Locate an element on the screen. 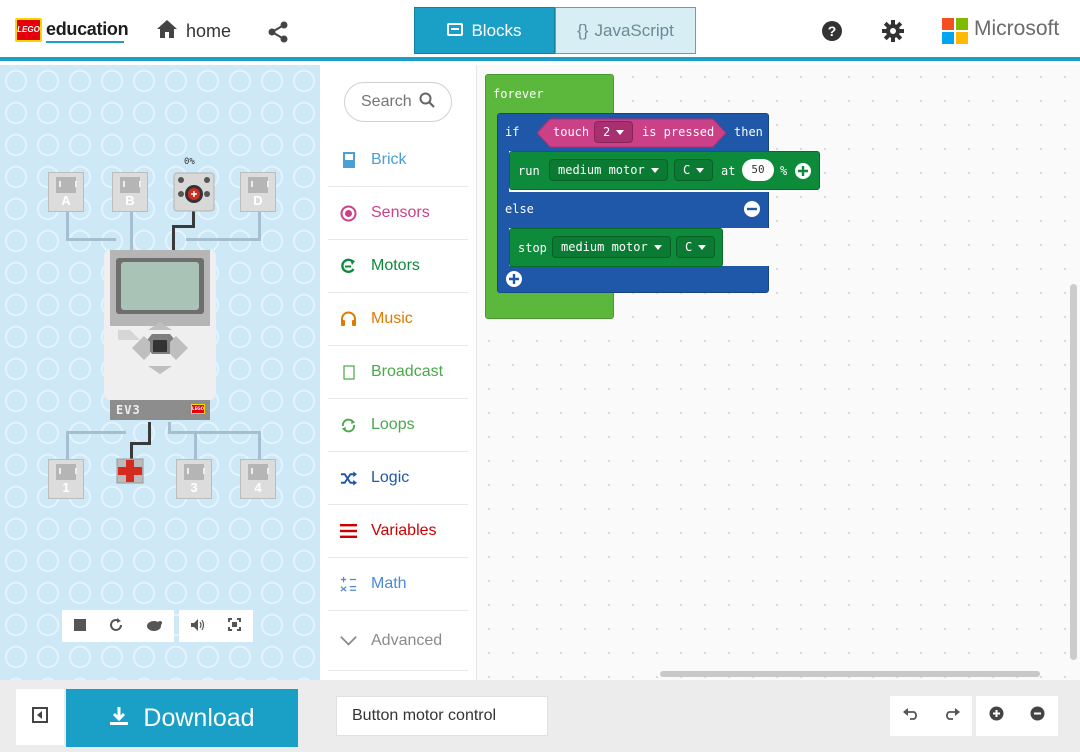  category-label: Brick is located at coordinates (389, 159).